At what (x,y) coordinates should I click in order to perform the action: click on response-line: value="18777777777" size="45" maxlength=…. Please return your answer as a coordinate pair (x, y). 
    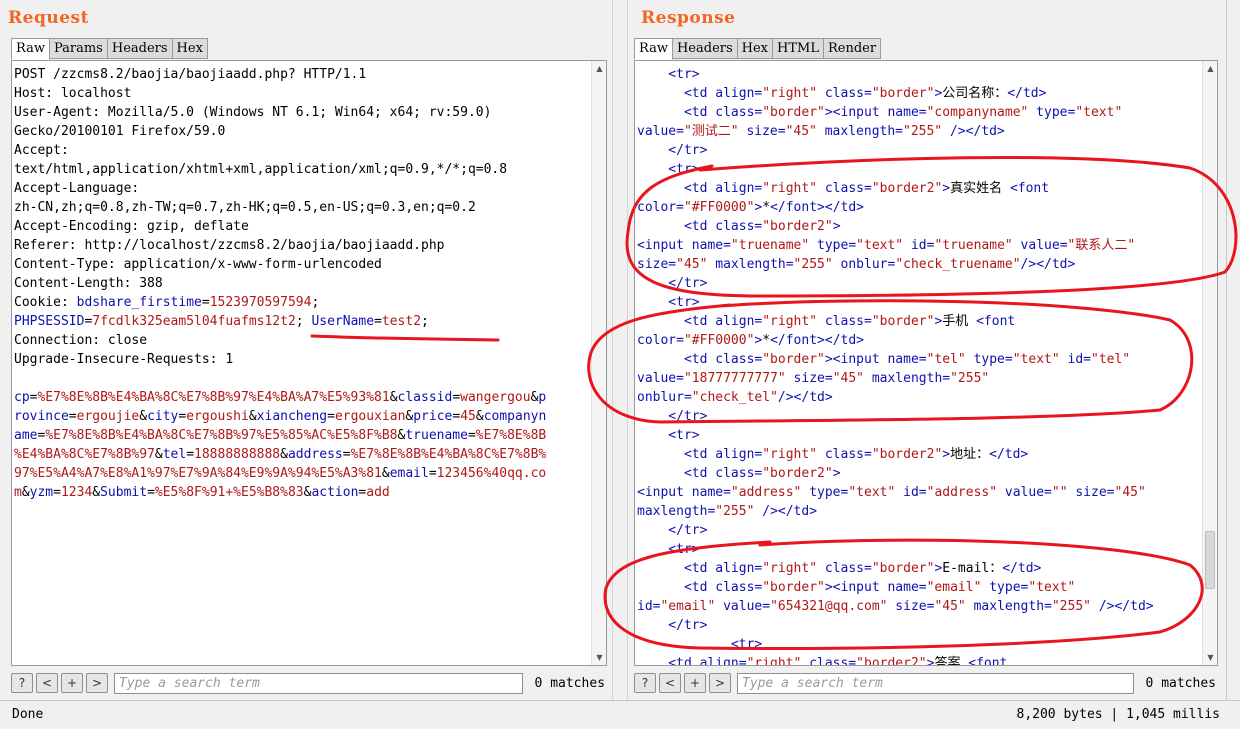
    Looking at the image, I should click on (919, 378).